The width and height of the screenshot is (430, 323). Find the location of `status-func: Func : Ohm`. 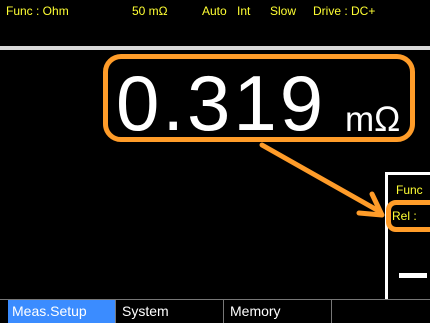

status-func: Func : Ohm is located at coordinates (37, 11).